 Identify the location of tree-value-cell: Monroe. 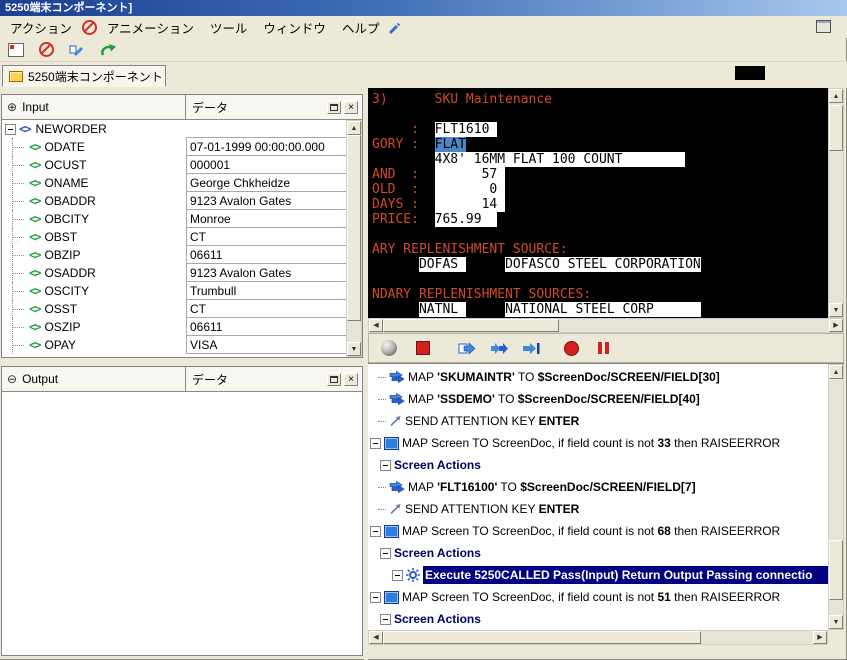
(266, 218).